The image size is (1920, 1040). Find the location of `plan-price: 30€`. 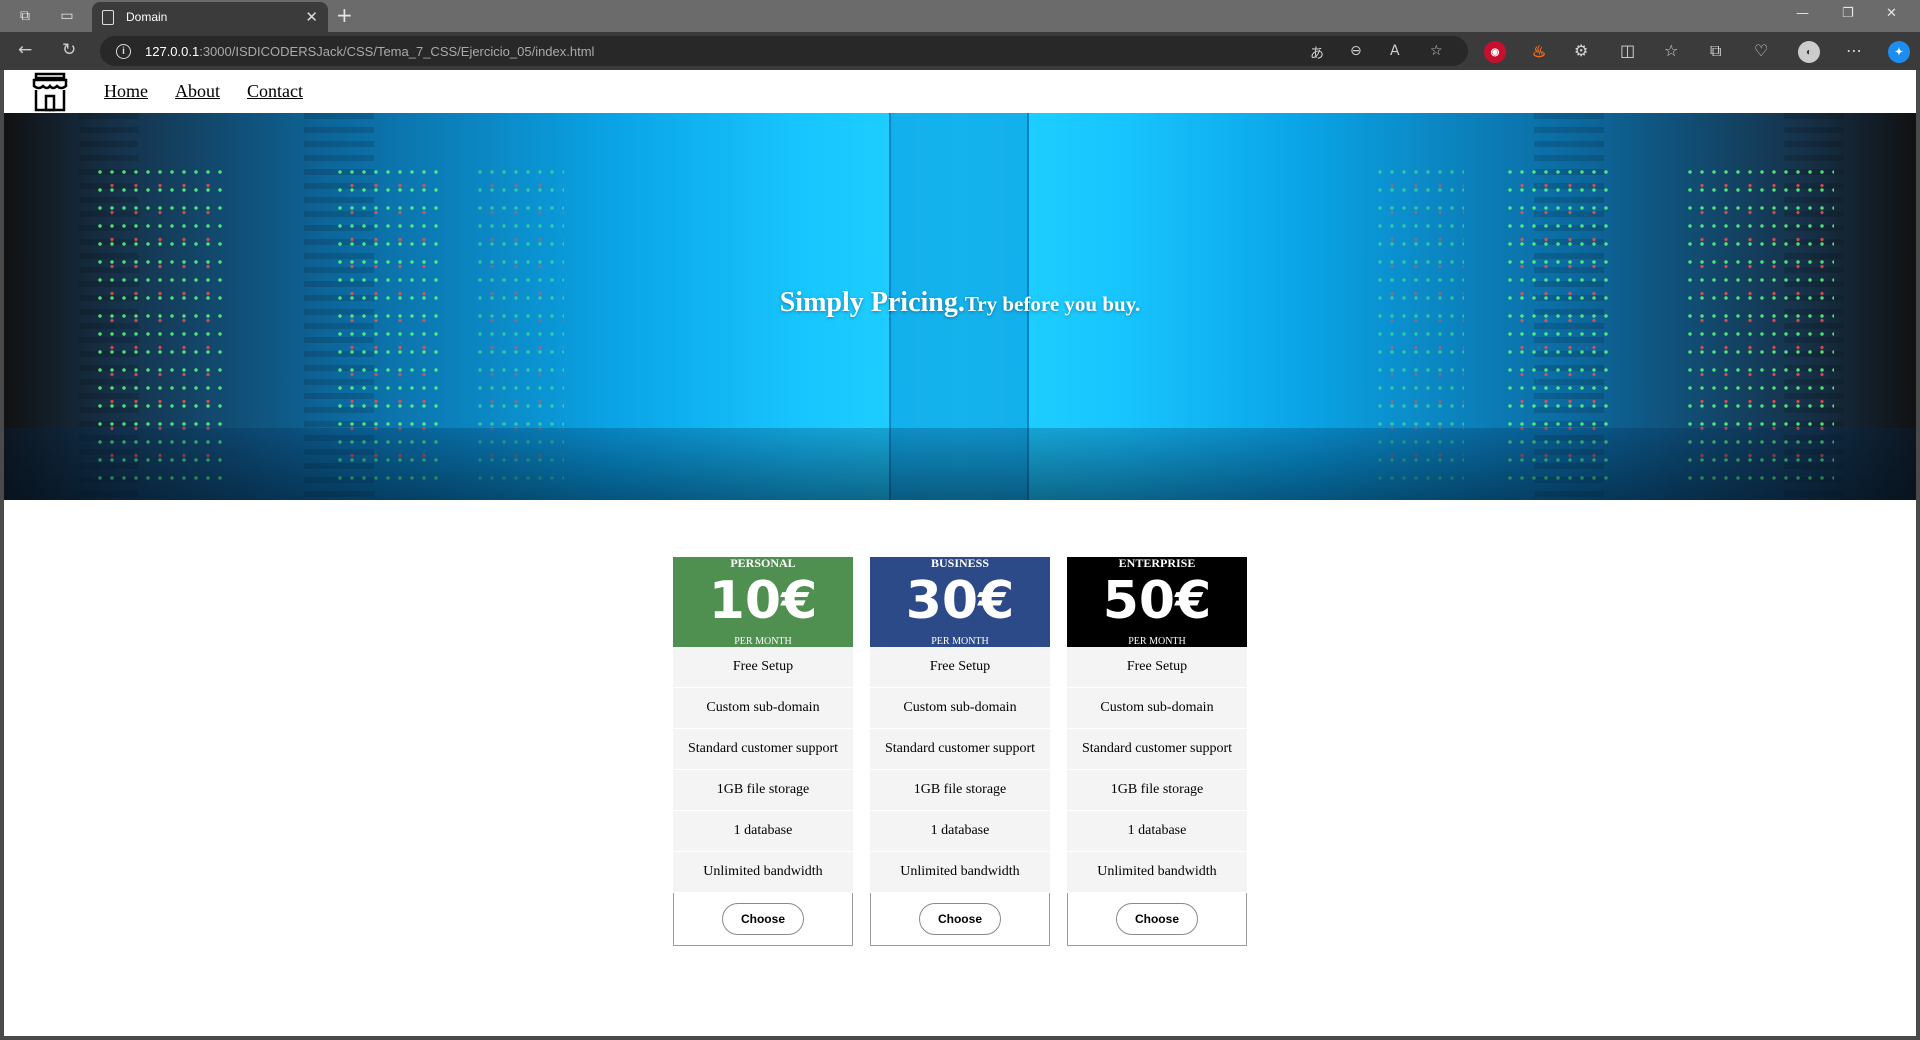

plan-price: 30€ is located at coordinates (960, 601).